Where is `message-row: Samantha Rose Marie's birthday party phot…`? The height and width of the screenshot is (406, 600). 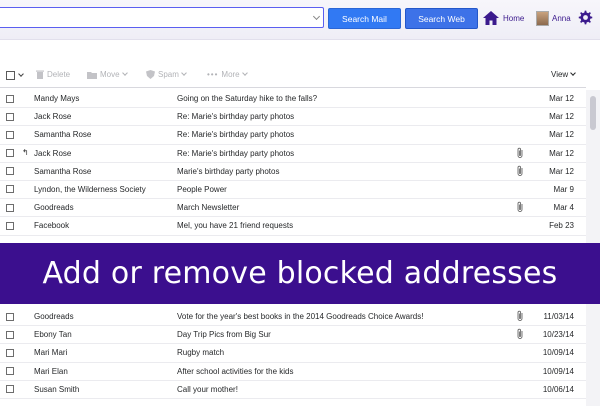
message-row: Samantha Rose Marie's birthday party phot… is located at coordinates (293, 172).